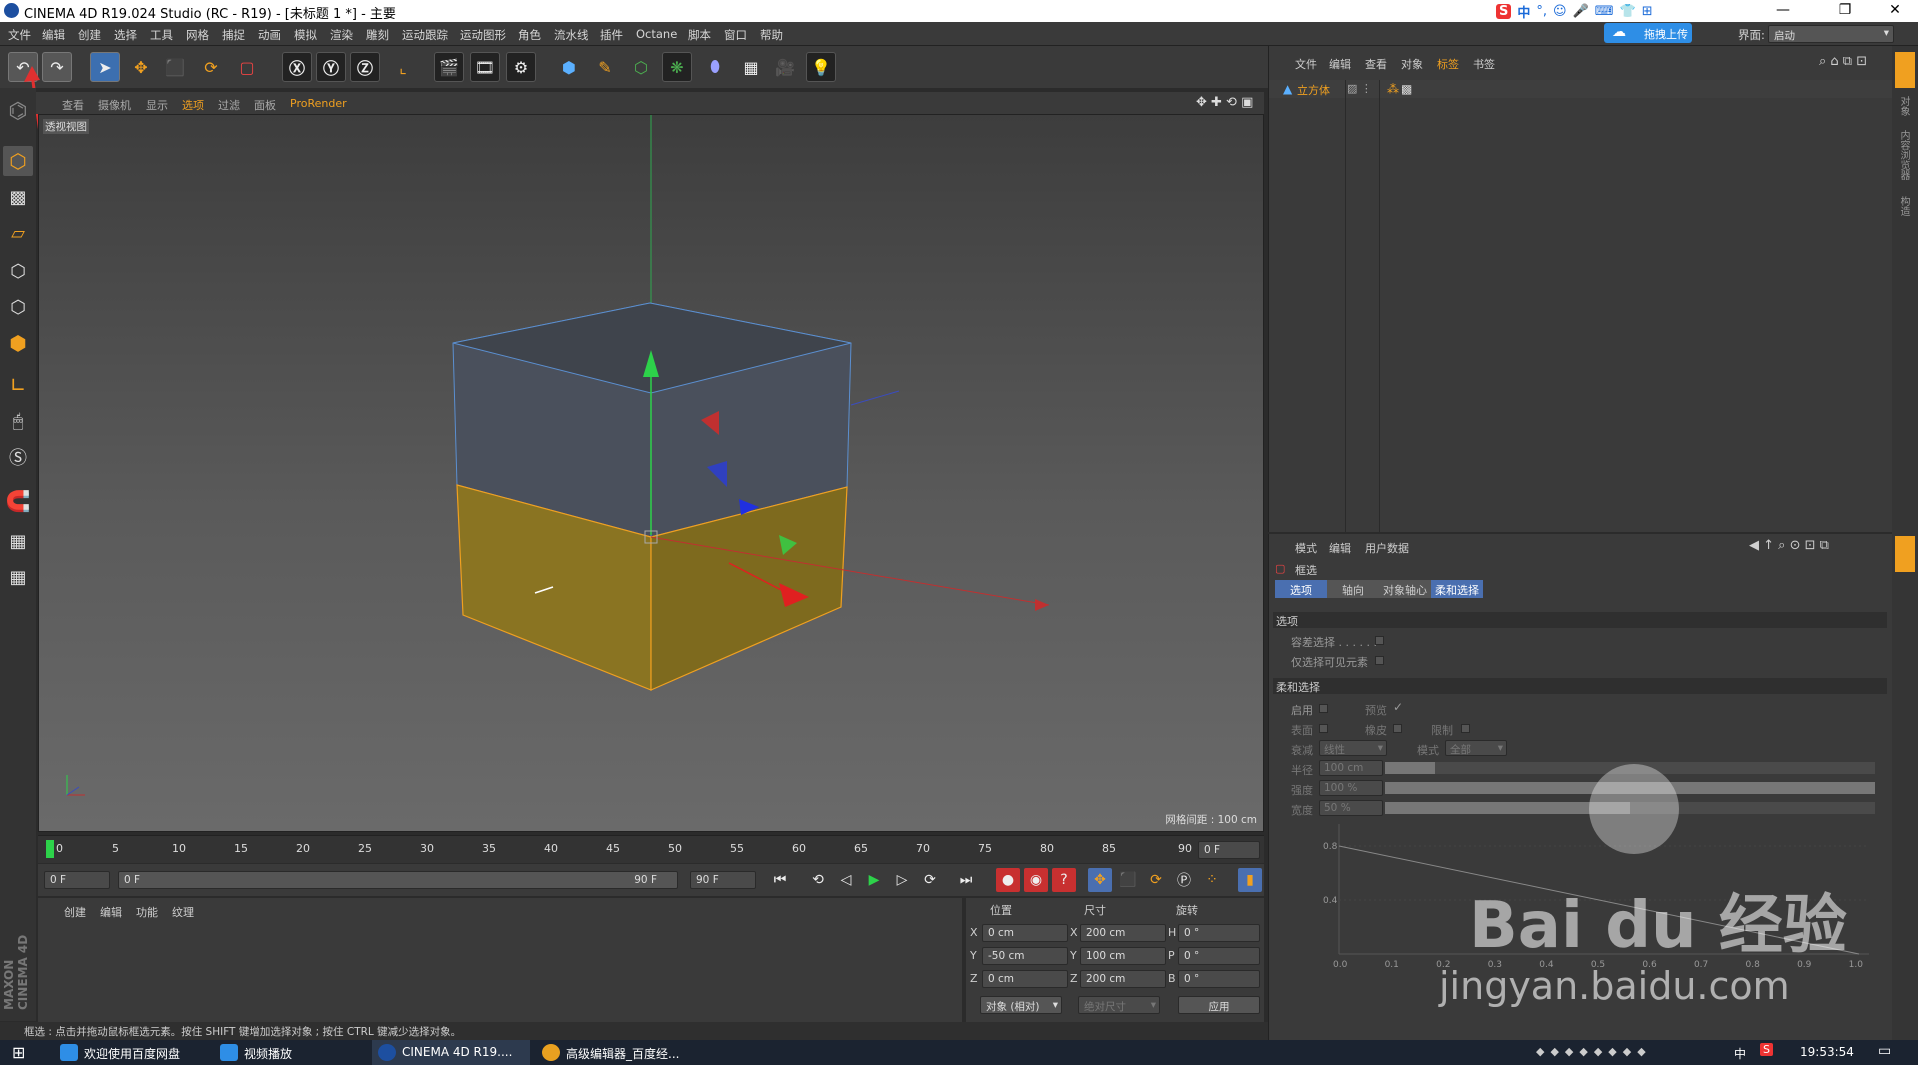 Image resolution: width=1918 pixels, height=1065 pixels. Describe the element at coordinates (735, 35) in the screenshot. I see `menu-item: 窗口` at that location.